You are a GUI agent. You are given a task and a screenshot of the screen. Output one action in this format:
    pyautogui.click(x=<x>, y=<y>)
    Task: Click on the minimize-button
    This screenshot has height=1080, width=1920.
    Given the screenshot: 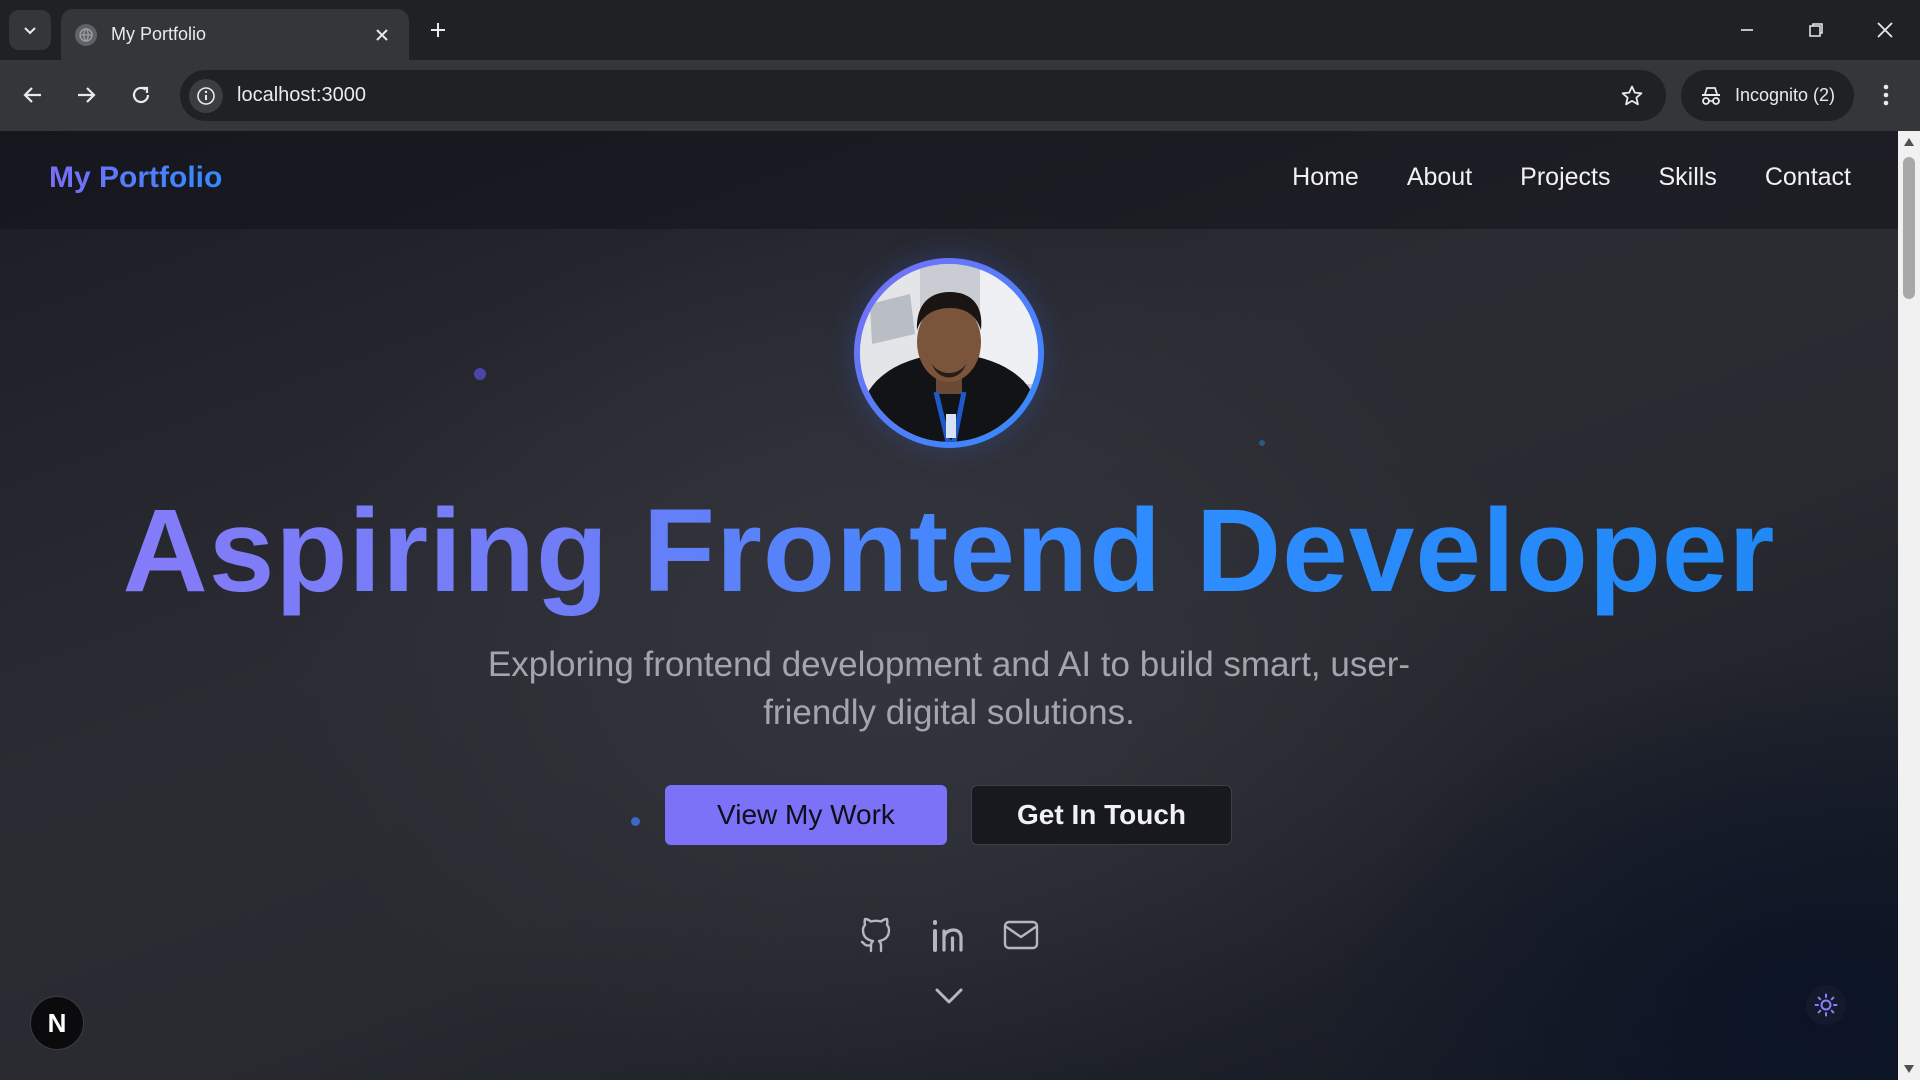 What is the action you would take?
    pyautogui.click(x=1747, y=30)
    